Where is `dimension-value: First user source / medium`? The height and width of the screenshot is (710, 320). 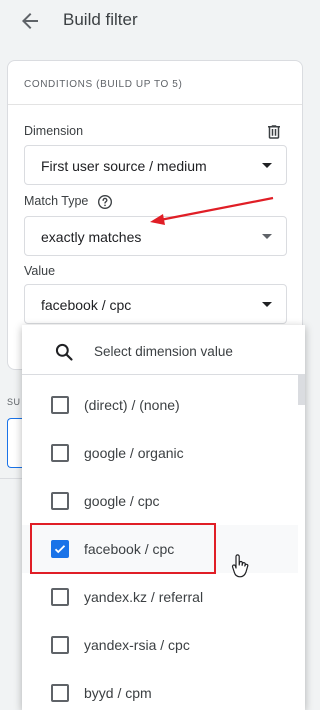
dimension-value: First user source / medium is located at coordinates (124, 166).